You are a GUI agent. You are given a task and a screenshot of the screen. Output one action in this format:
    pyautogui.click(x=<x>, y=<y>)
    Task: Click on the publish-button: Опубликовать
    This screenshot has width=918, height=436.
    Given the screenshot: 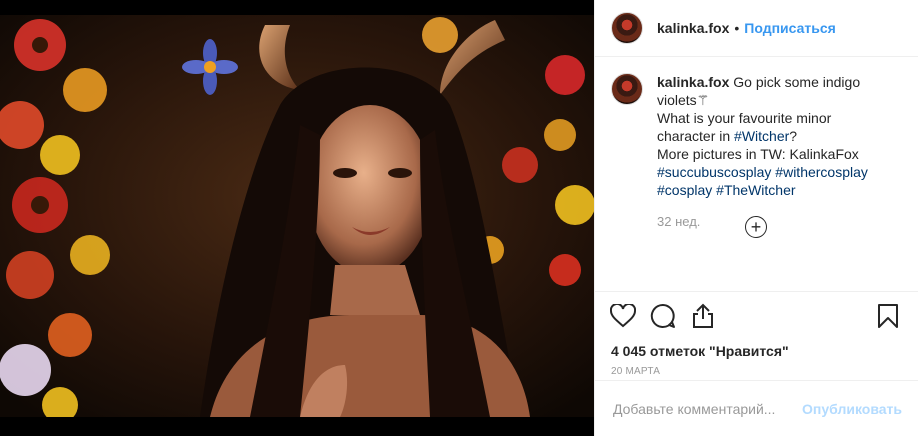 What is the action you would take?
    pyautogui.click(x=852, y=409)
    